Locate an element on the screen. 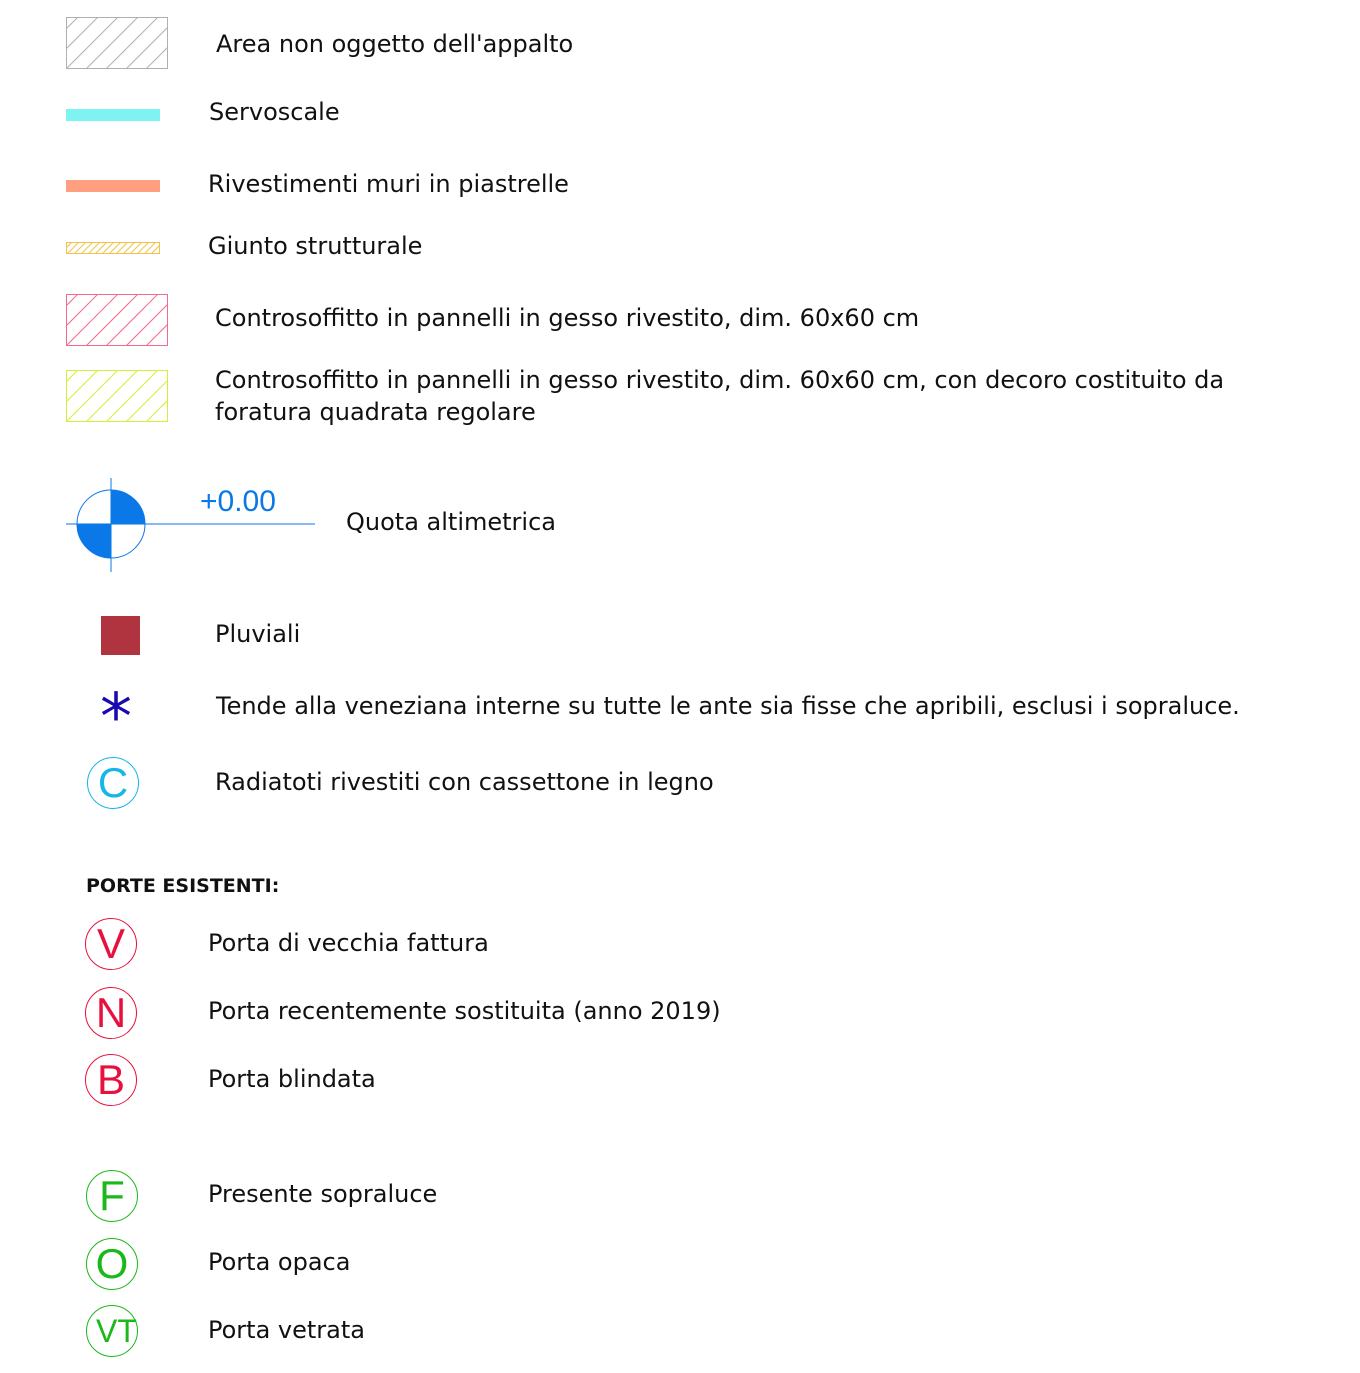 The image size is (1360, 1373). hatch-pink-icon is located at coordinates (117, 320).